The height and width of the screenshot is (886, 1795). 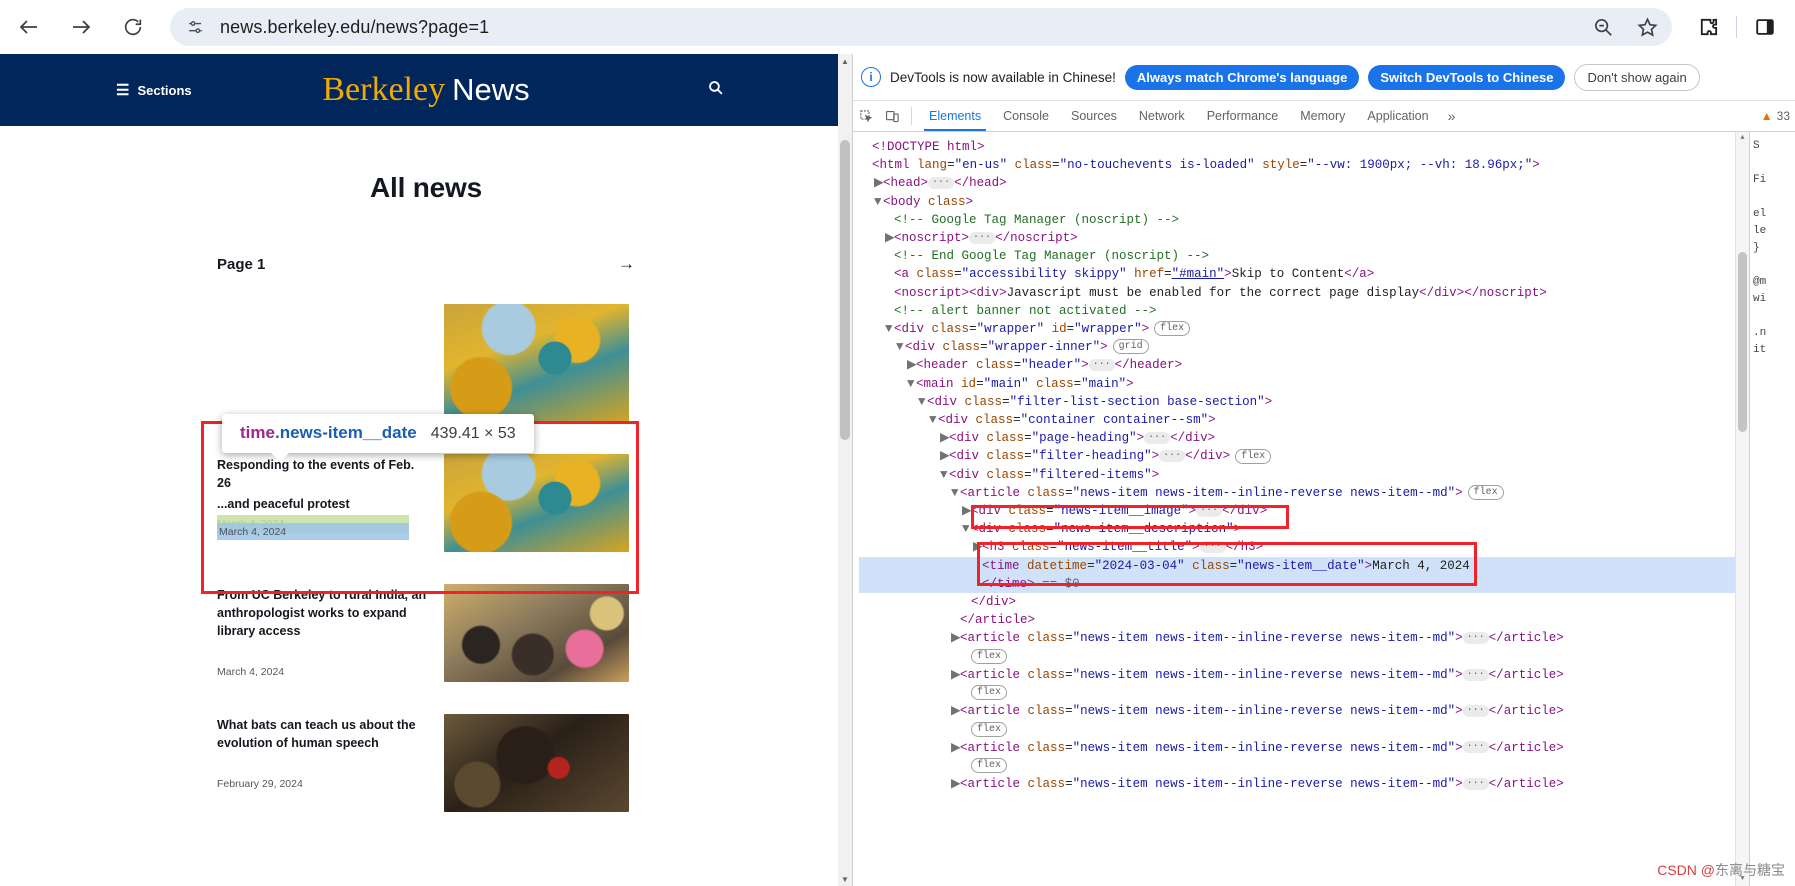 What do you see at coordinates (154, 90) in the screenshot?
I see `sections-menu-button: ☰ Sections` at bounding box center [154, 90].